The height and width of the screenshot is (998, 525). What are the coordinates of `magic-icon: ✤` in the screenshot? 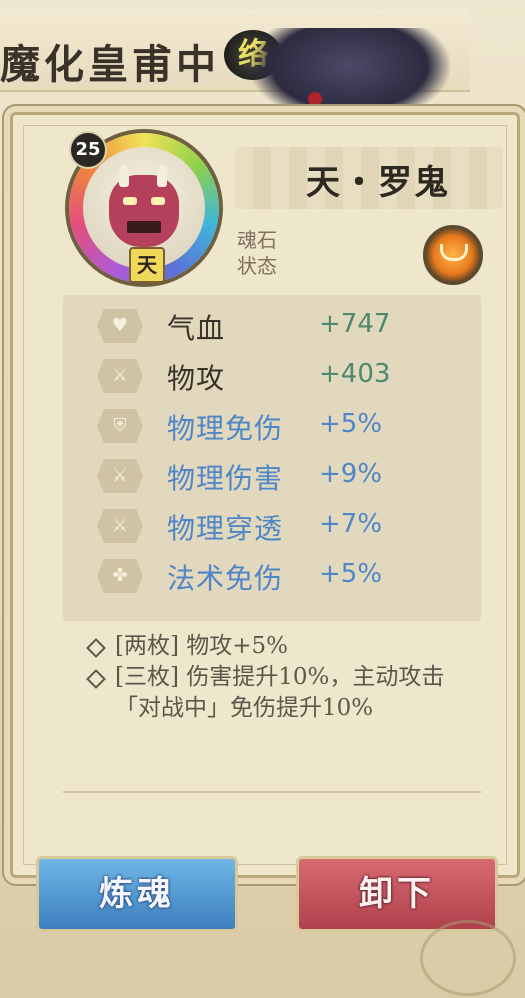 It's located at (120, 576).